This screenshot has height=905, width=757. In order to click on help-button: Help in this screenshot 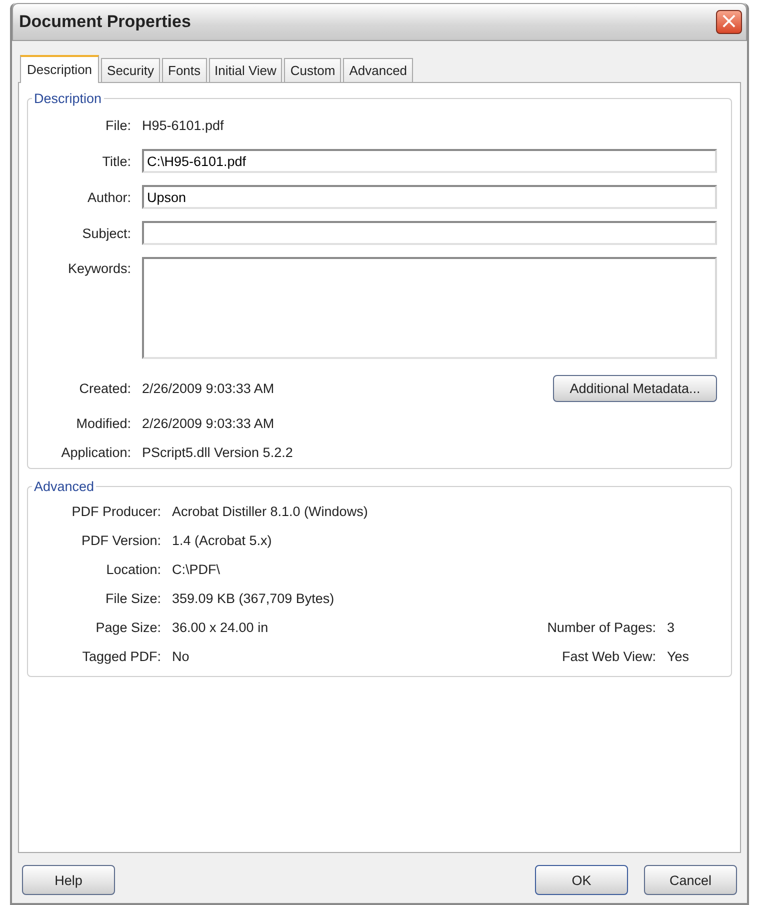, I will do `click(68, 880)`.